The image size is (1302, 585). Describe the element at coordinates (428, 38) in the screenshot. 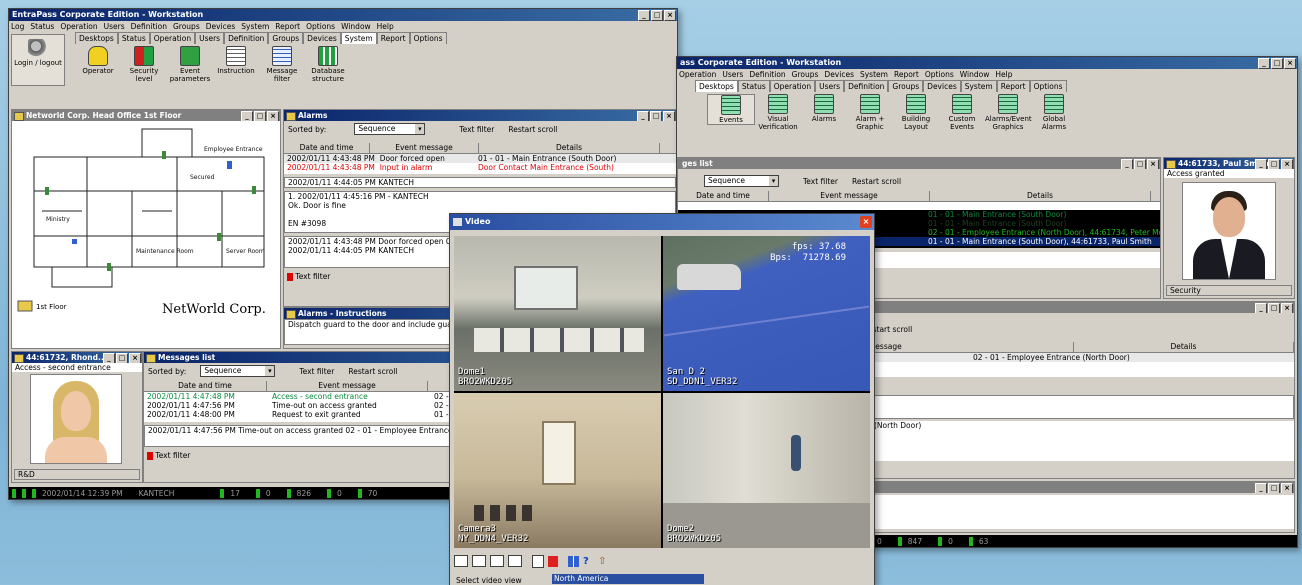

I see `tab-options: Options` at that location.